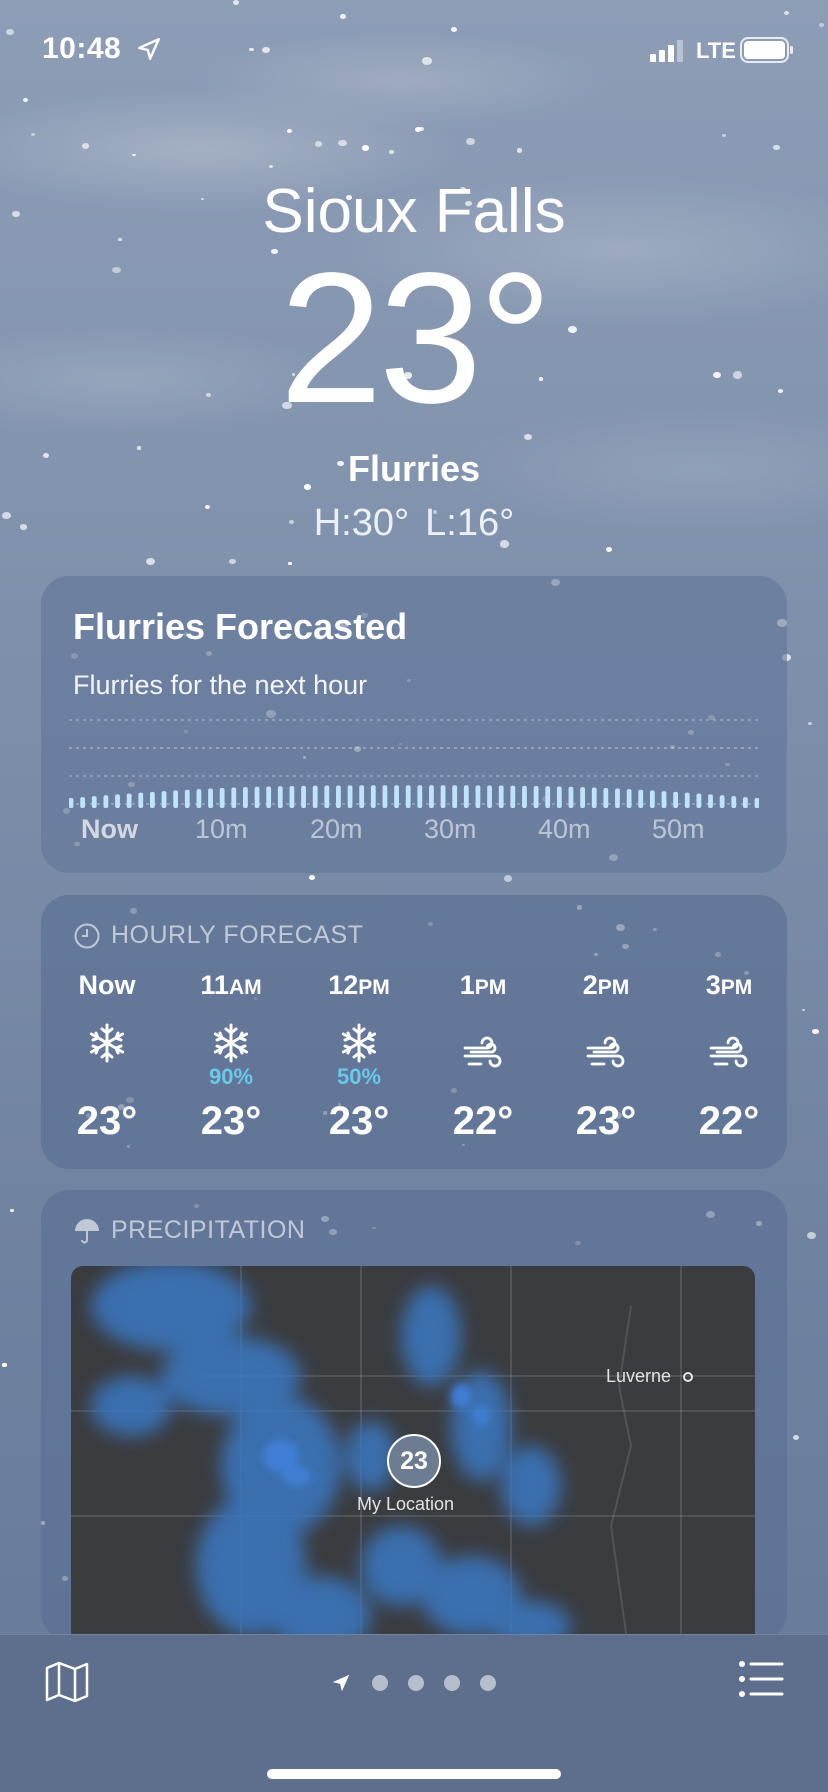 This screenshot has width=828, height=1792. What do you see at coordinates (483, 985) in the screenshot?
I see `hour-label: 1PM` at bounding box center [483, 985].